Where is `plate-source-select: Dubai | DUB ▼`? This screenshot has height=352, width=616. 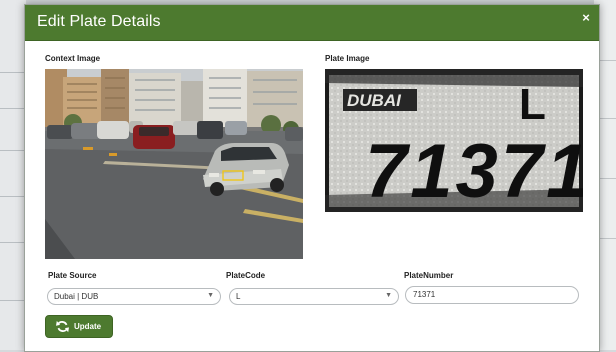
plate-source-select: Dubai | DUB ▼ is located at coordinates (134, 296).